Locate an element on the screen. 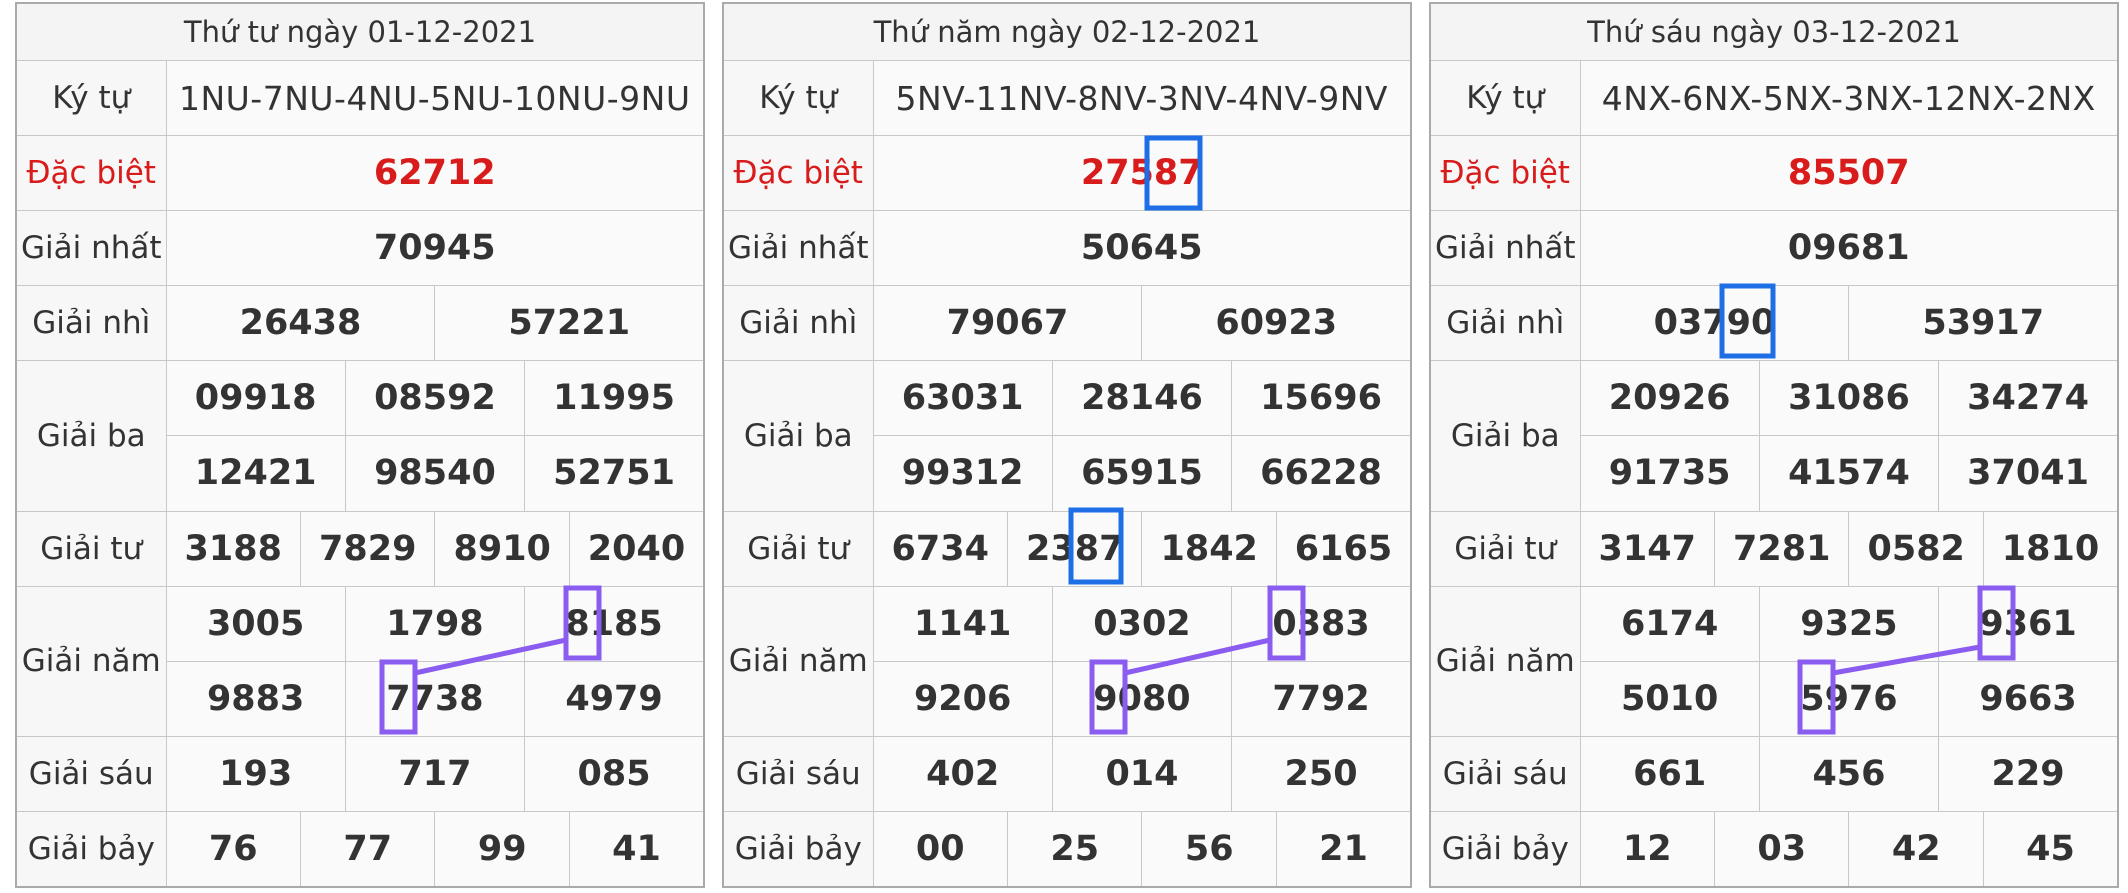  fourth-prize: 3188 is located at coordinates (233, 548).